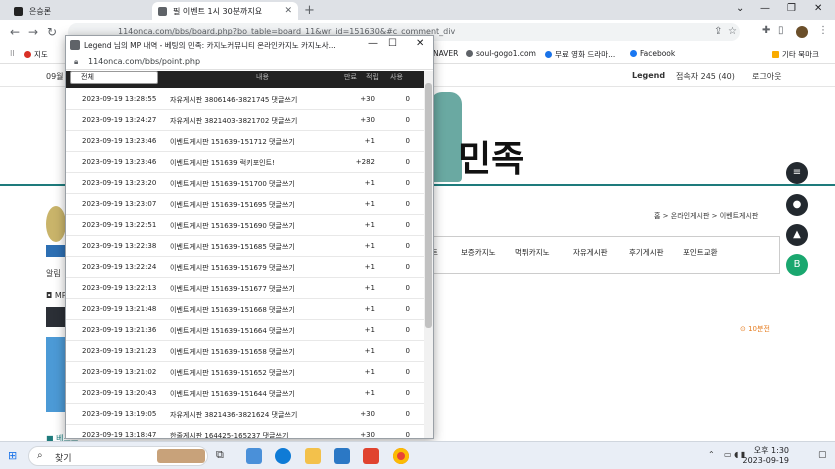  What do you see at coordinates (802, 32) in the screenshot?
I see `profile-avatar` at bounding box center [802, 32].